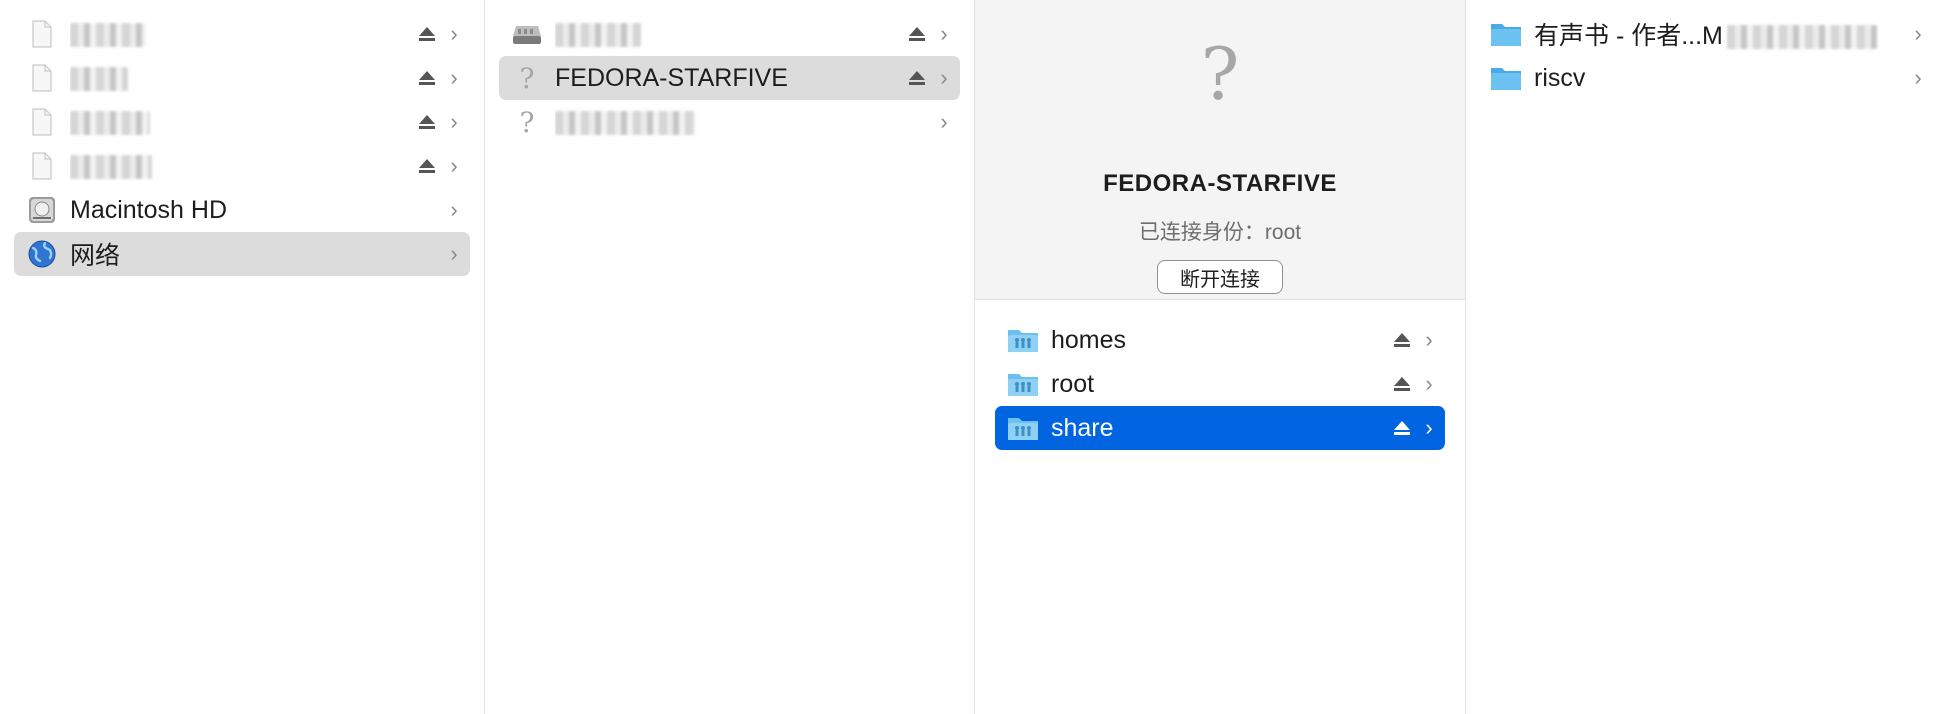 The height and width of the screenshot is (714, 1946). Describe the element at coordinates (1220, 428) in the screenshot. I see `share-item-share: share ›` at that location.